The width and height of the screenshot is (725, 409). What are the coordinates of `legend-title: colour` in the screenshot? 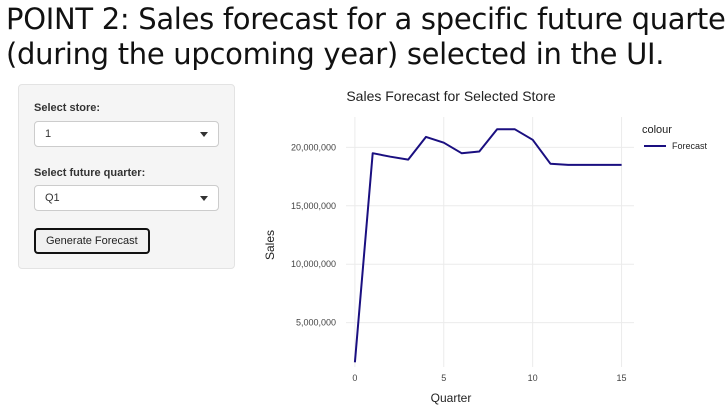 It's located at (657, 130).